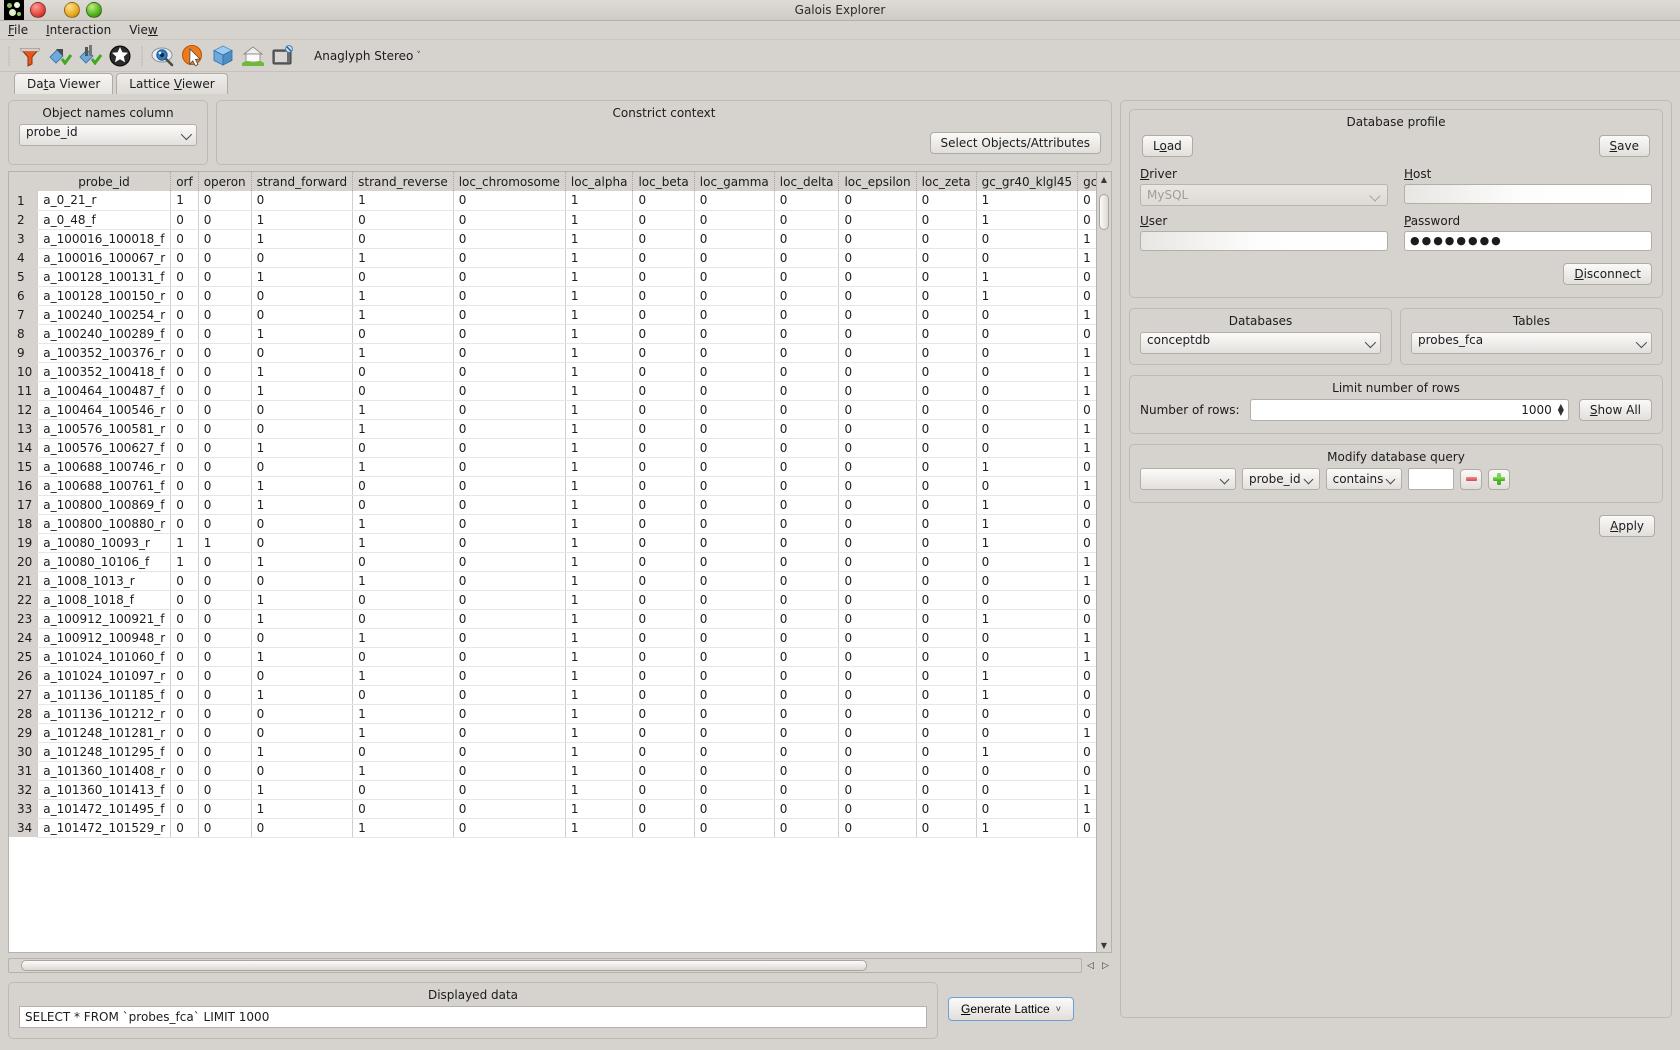 The height and width of the screenshot is (1050, 1680). I want to click on import-lattice-icon, so click(60, 56).